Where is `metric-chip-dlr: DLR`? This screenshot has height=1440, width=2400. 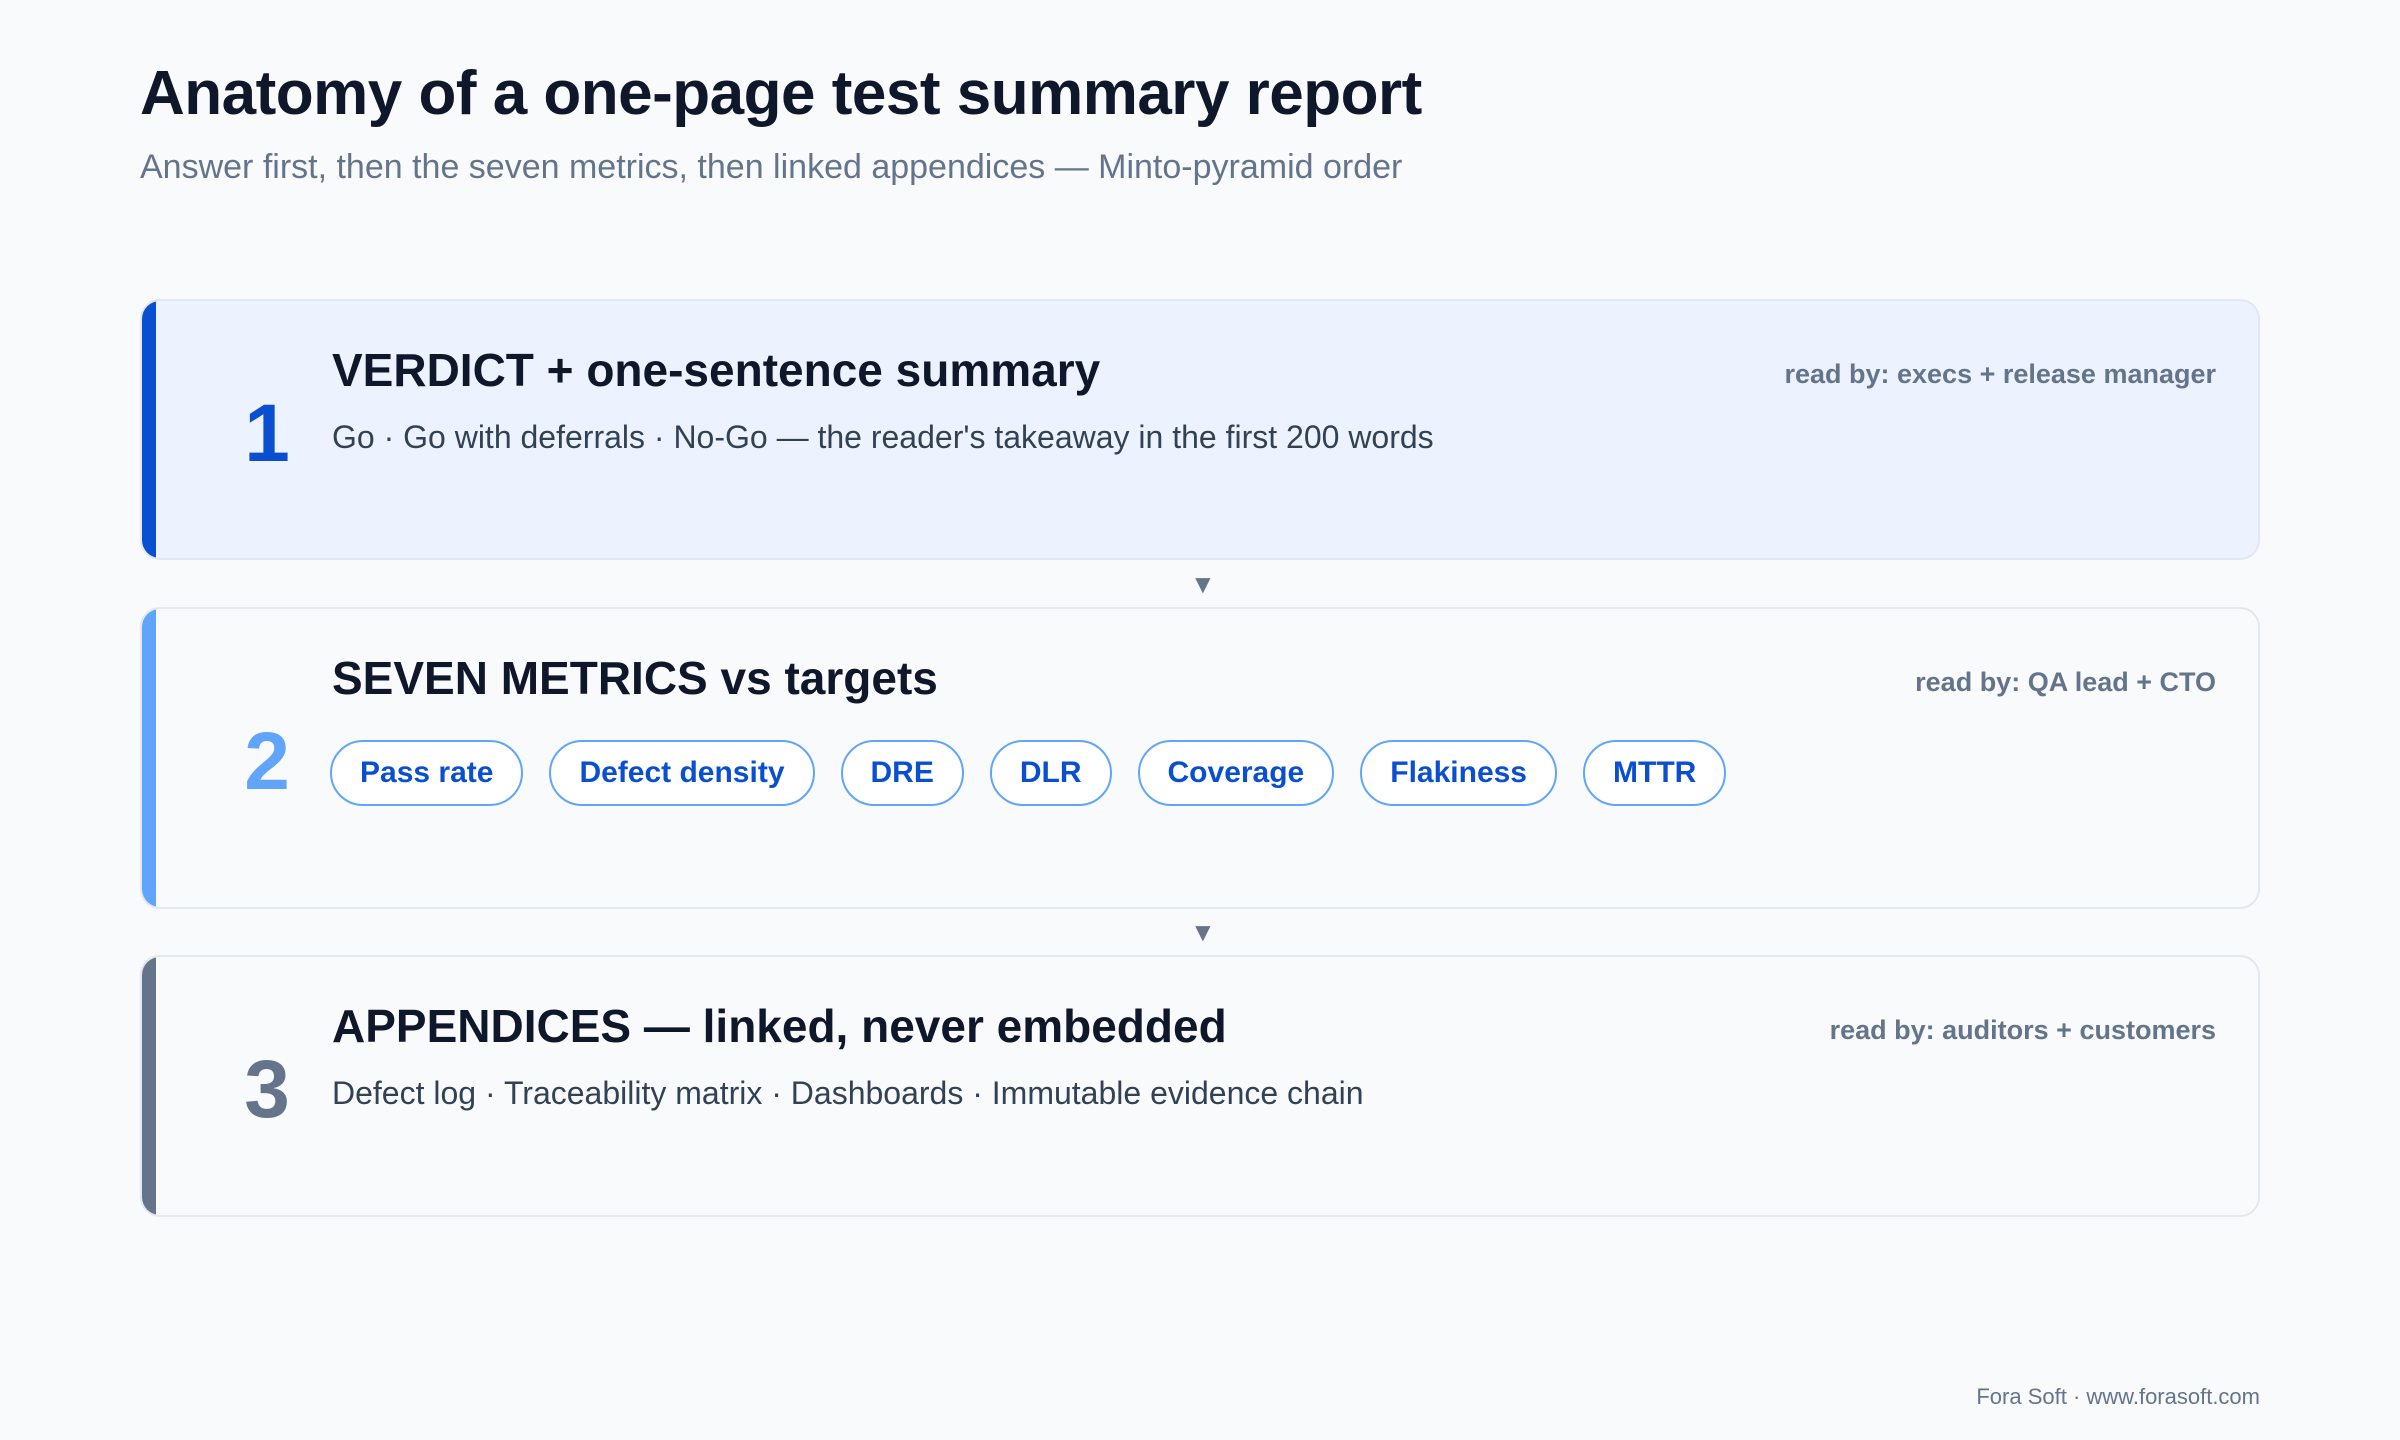
metric-chip-dlr: DLR is located at coordinates (1050, 773).